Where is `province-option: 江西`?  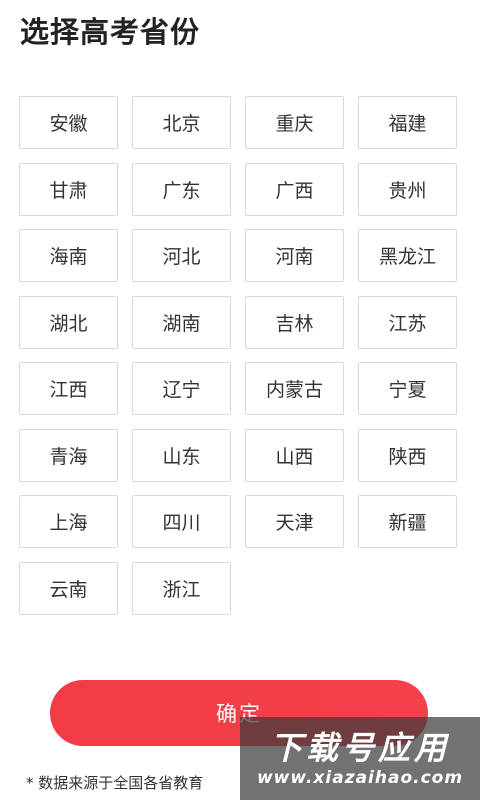 province-option: 江西 is located at coordinates (68, 388).